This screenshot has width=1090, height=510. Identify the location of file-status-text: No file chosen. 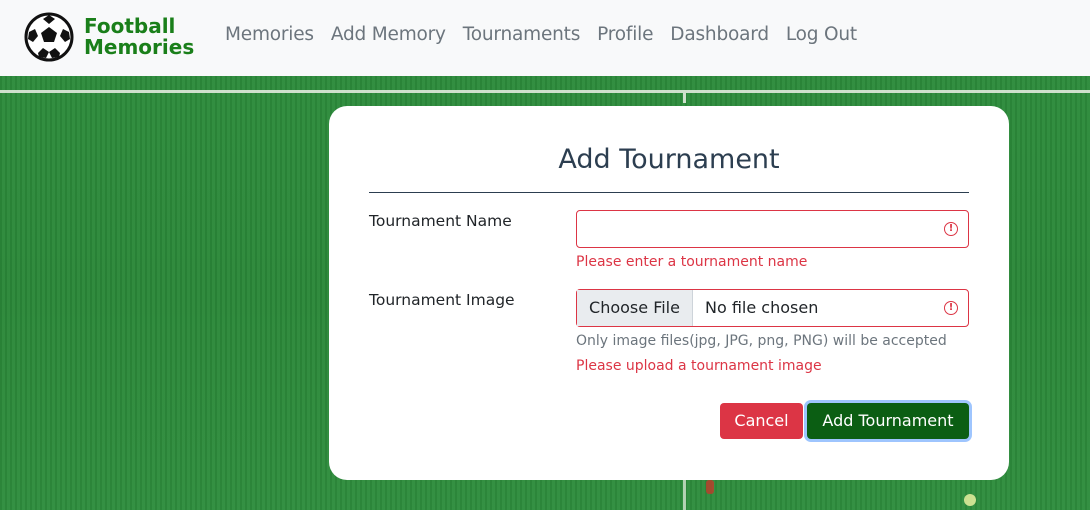
(762, 307).